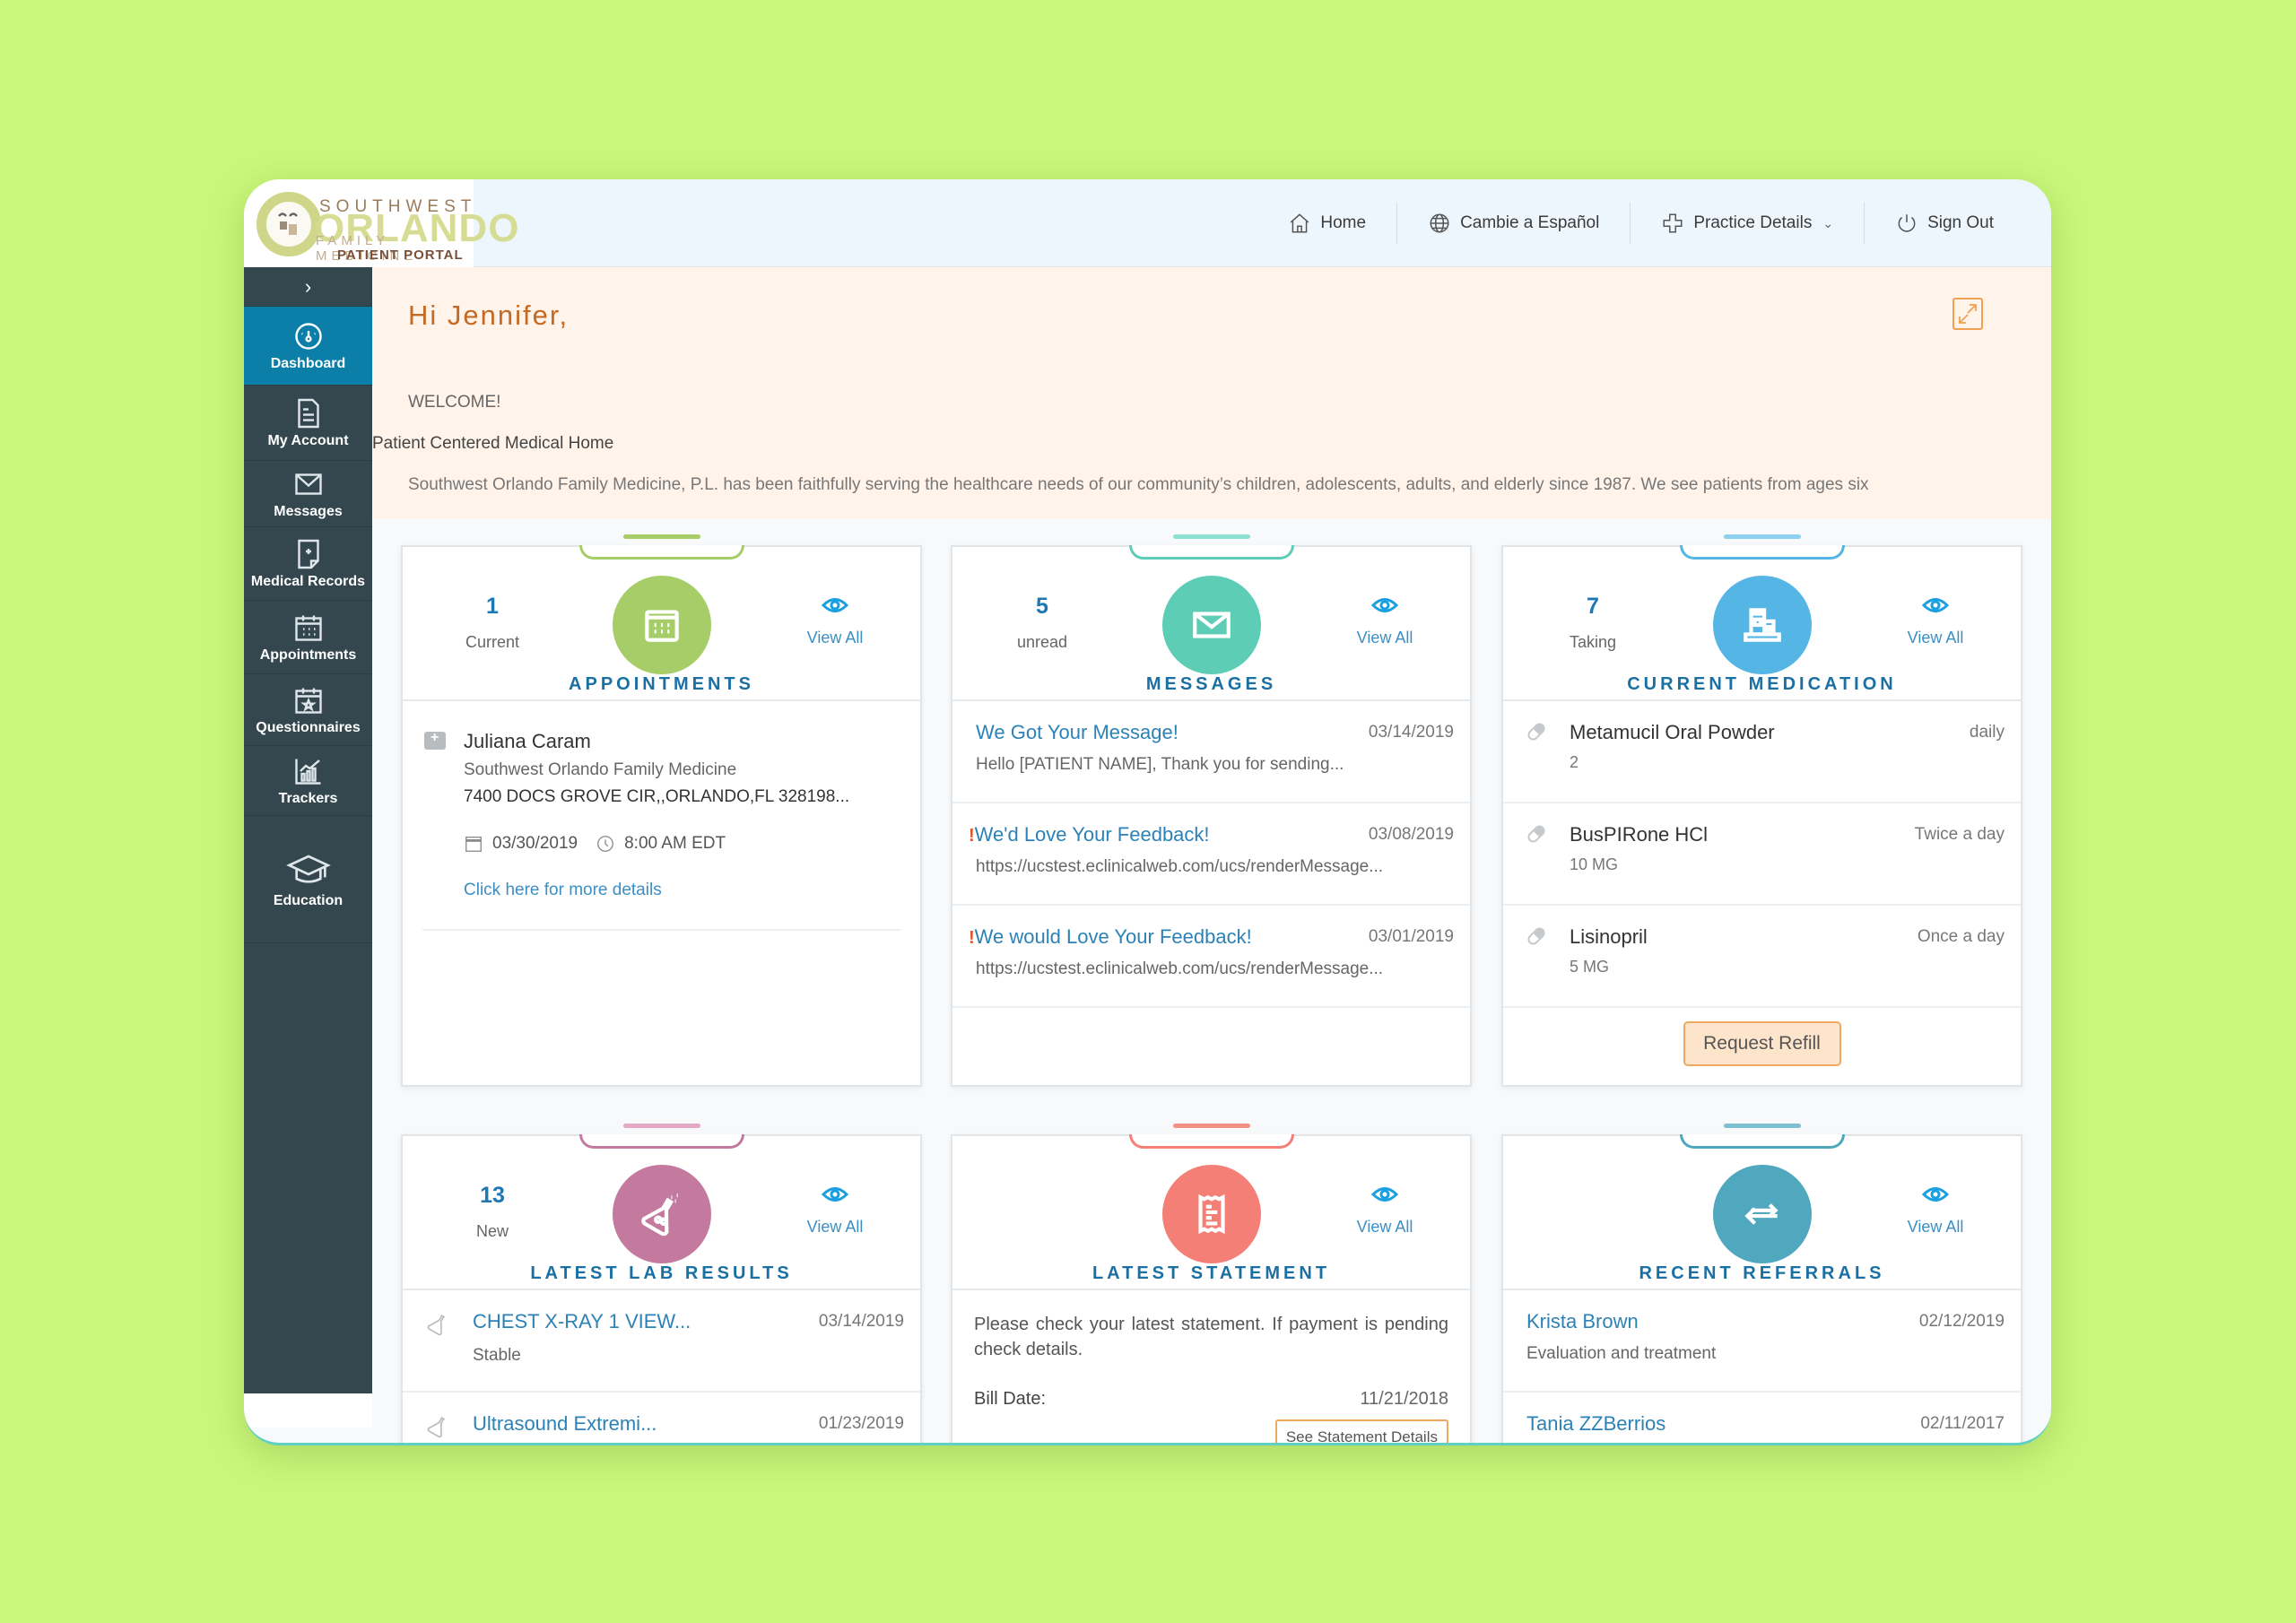 This screenshot has width=2296, height=1623. I want to click on referrals-view-all: View All, so click(1935, 1211).